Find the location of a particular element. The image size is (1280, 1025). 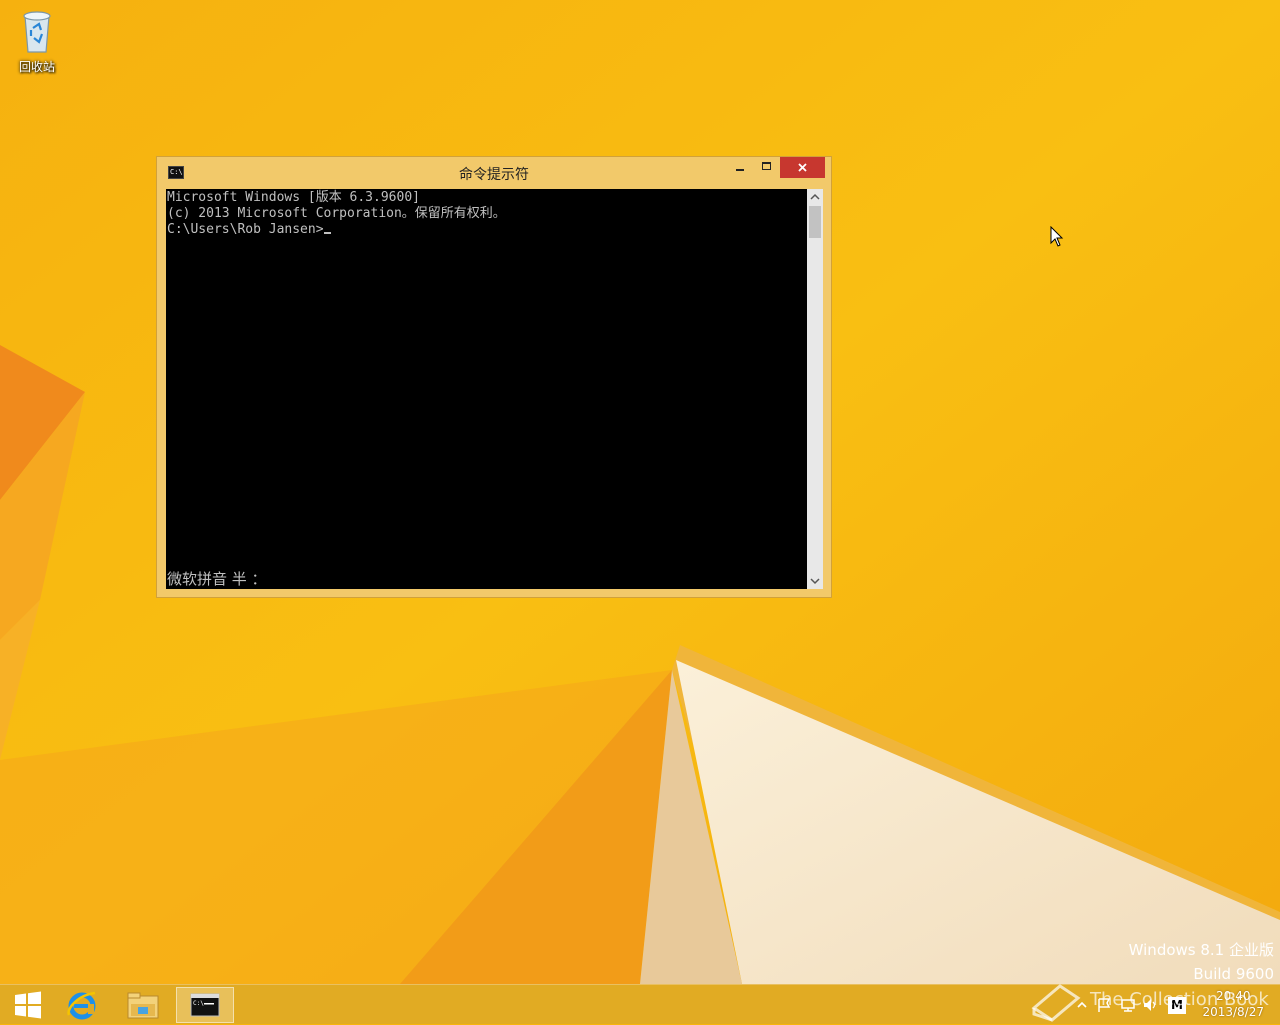

svg-text: C:\ is located at coordinates (198, 1003).